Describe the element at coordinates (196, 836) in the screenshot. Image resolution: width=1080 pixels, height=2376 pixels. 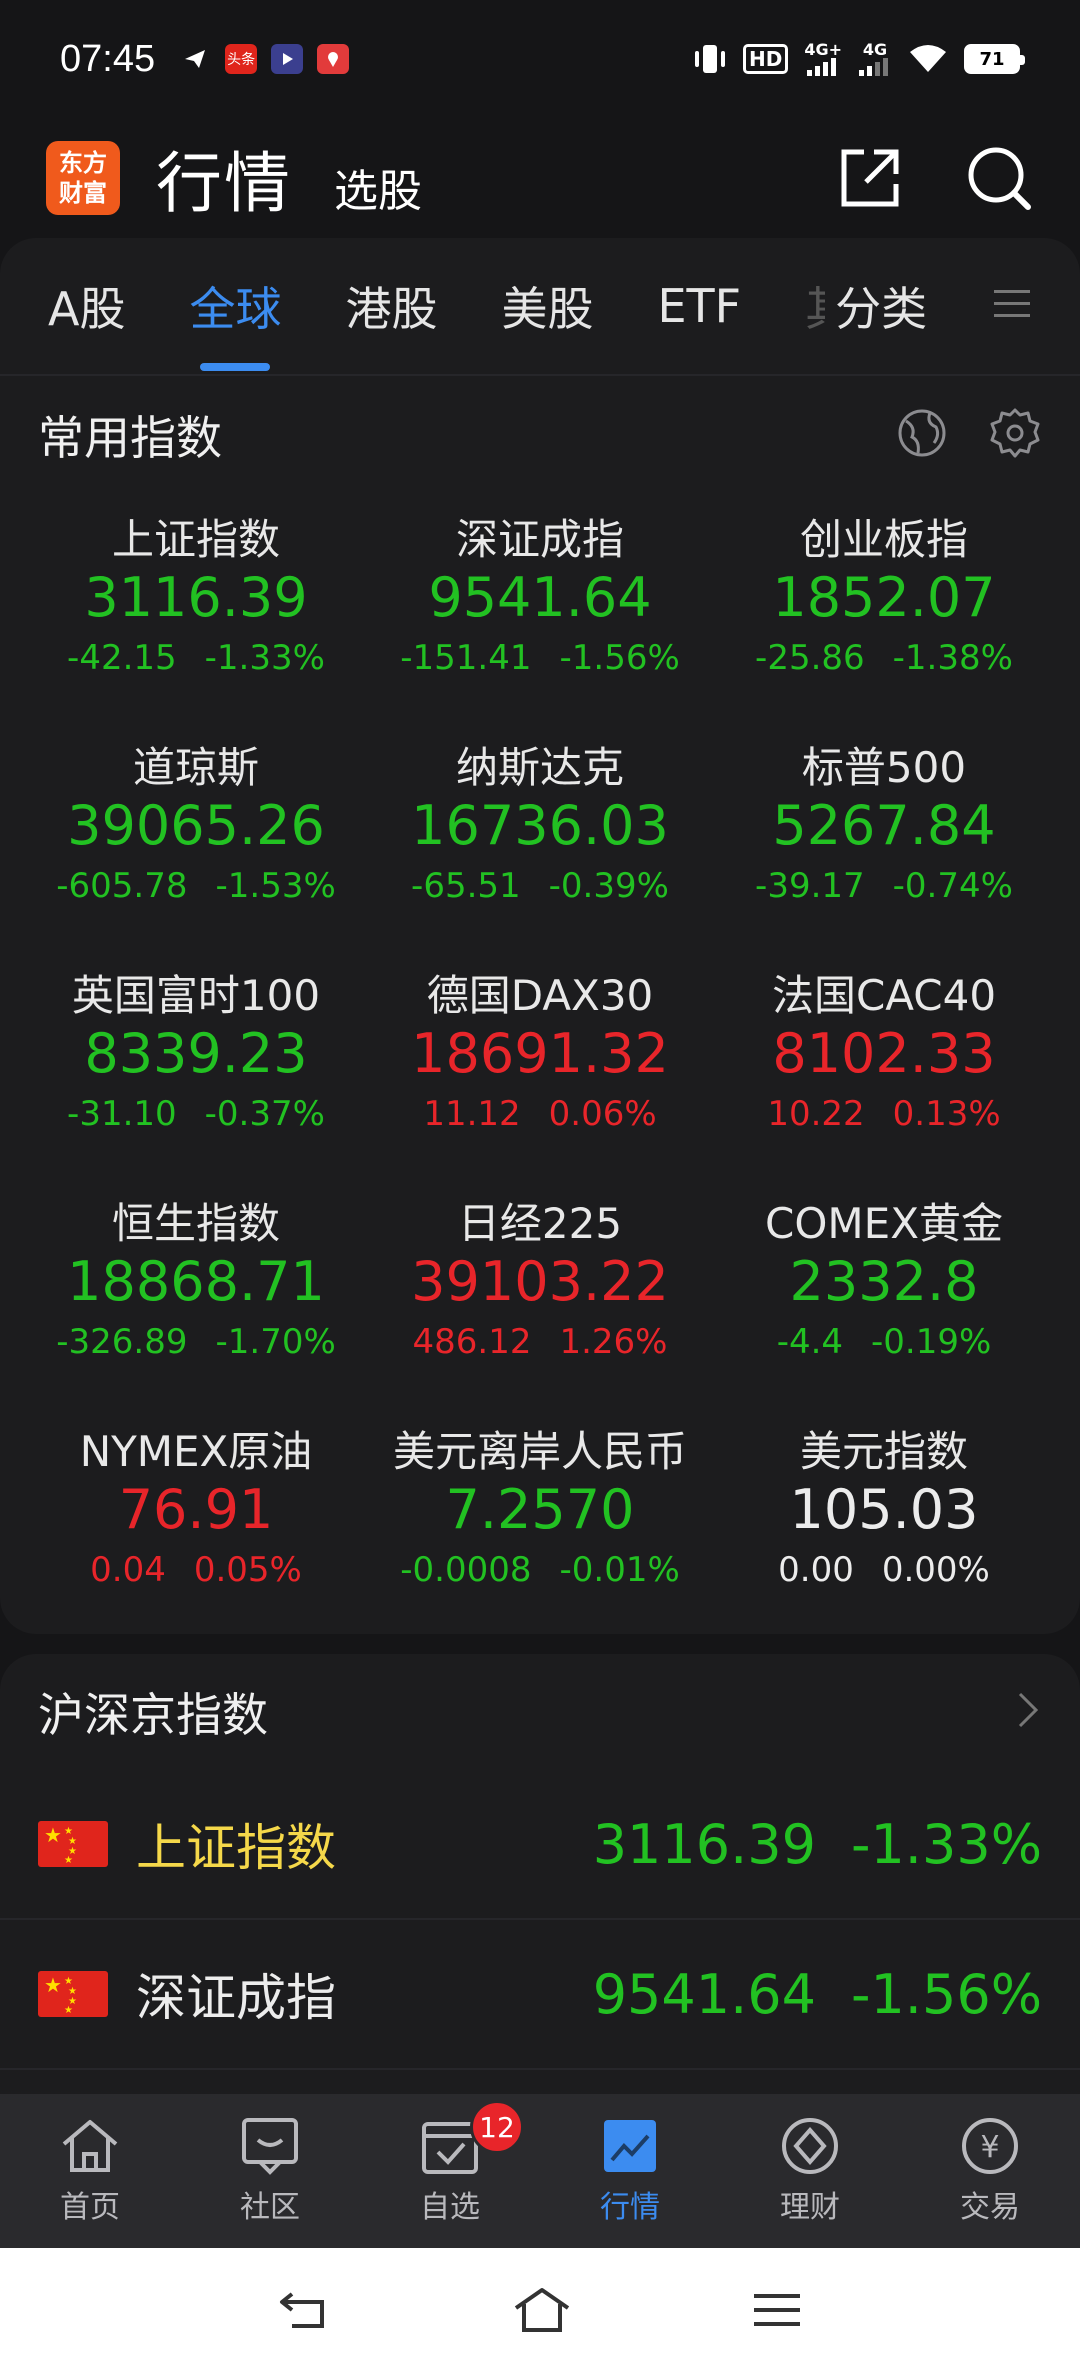
I see `index-card-dow: 道琼斯 39065.26 -605.78 -1.53%` at that location.